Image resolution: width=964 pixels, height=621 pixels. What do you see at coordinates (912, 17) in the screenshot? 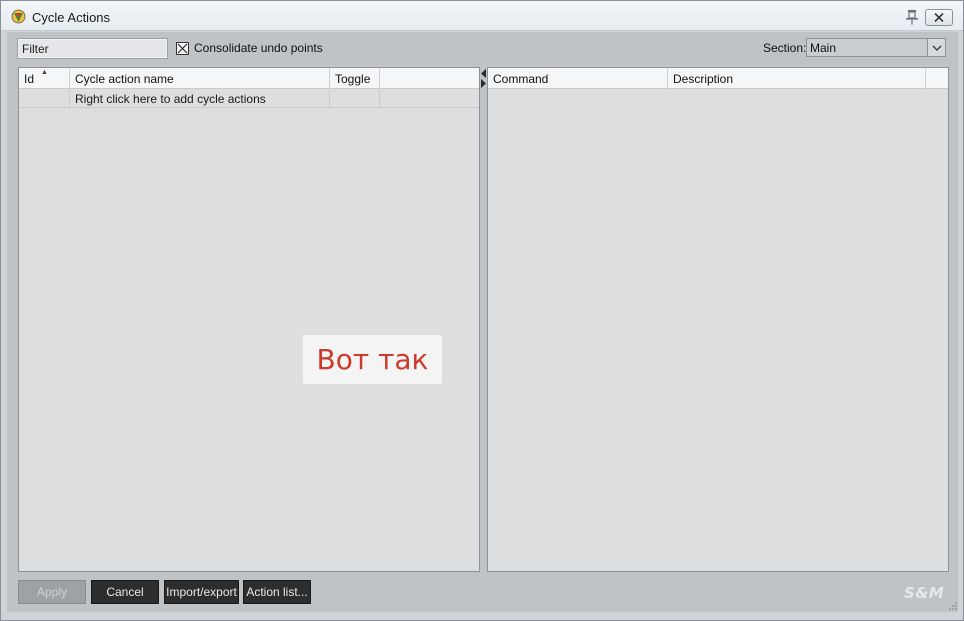
I see `pin-icon` at bounding box center [912, 17].